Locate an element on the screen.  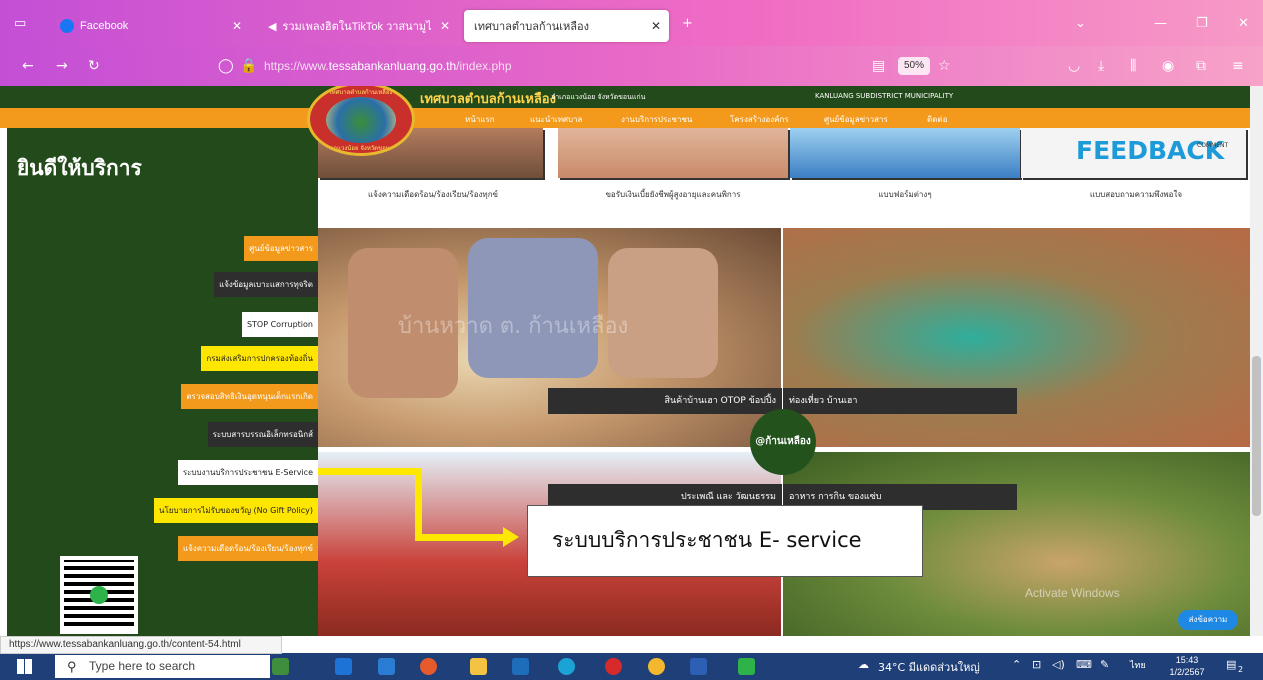
back-icon: ← is located at coordinates (28, 66).